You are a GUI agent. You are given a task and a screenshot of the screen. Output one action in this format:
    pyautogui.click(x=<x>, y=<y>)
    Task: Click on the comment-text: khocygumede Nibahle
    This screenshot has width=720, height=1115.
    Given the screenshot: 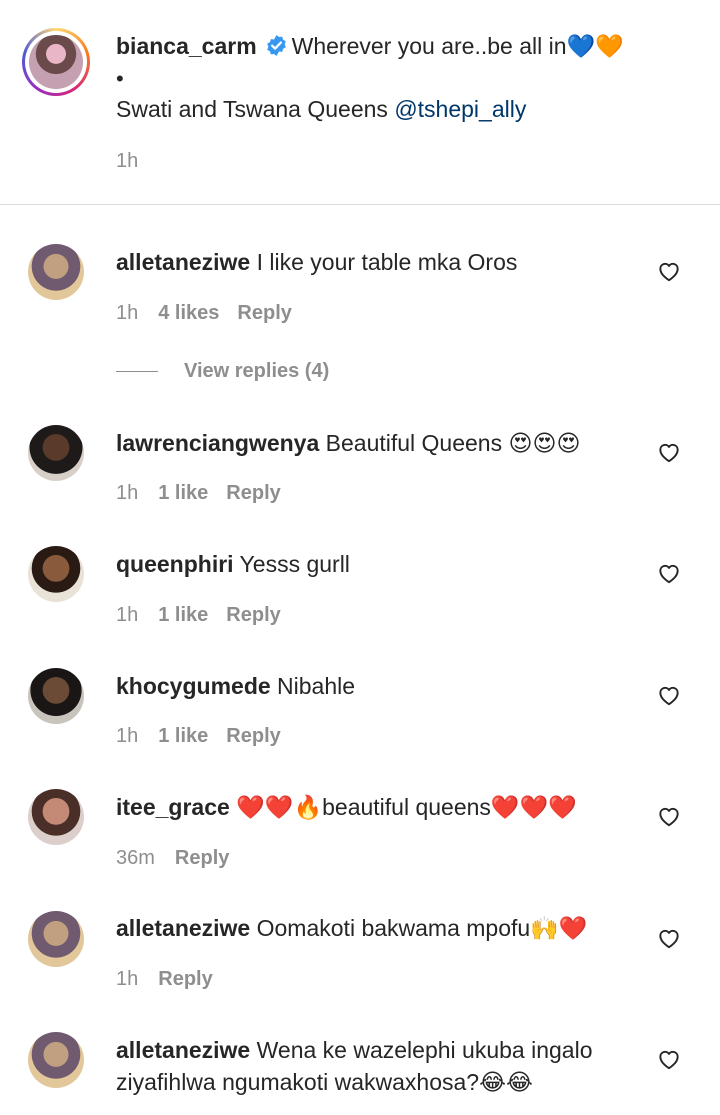 What is the action you would take?
    pyautogui.click(x=376, y=686)
    